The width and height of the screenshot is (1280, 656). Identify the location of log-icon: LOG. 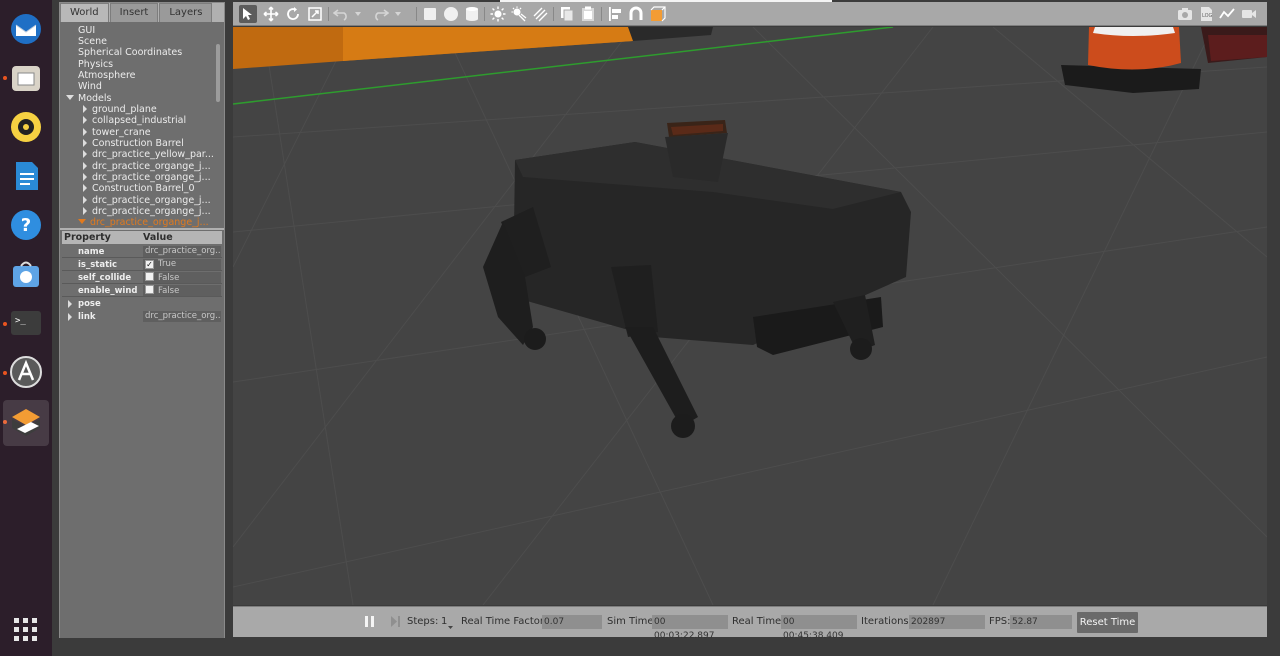
(1206, 14).